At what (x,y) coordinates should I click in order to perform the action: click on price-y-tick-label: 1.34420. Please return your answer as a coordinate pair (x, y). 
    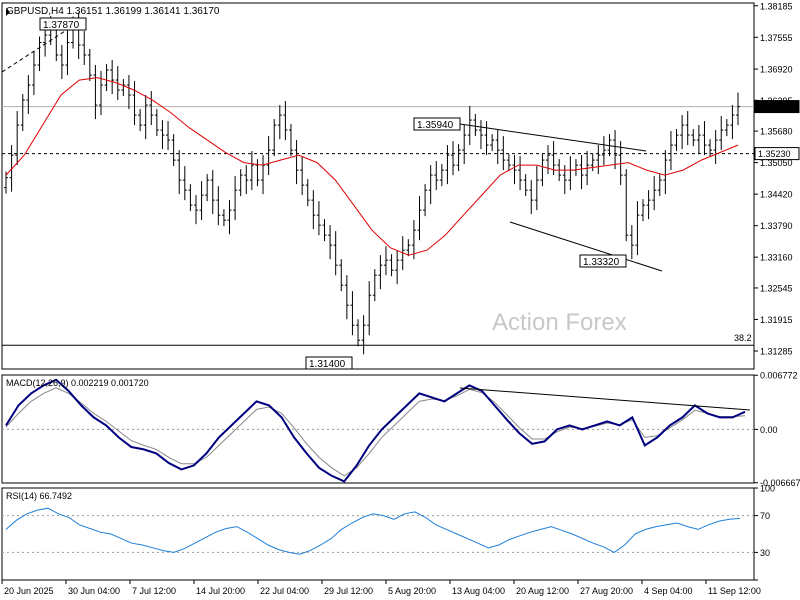
    Looking at the image, I should click on (776, 195).